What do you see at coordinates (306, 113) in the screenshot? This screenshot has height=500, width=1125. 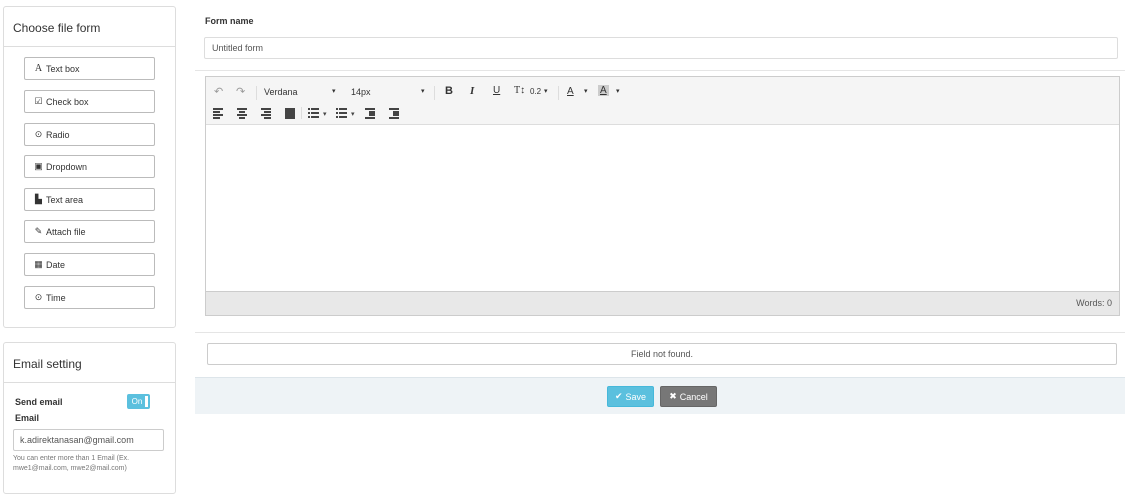 I see `formatting-icons: ▾ ▾` at bounding box center [306, 113].